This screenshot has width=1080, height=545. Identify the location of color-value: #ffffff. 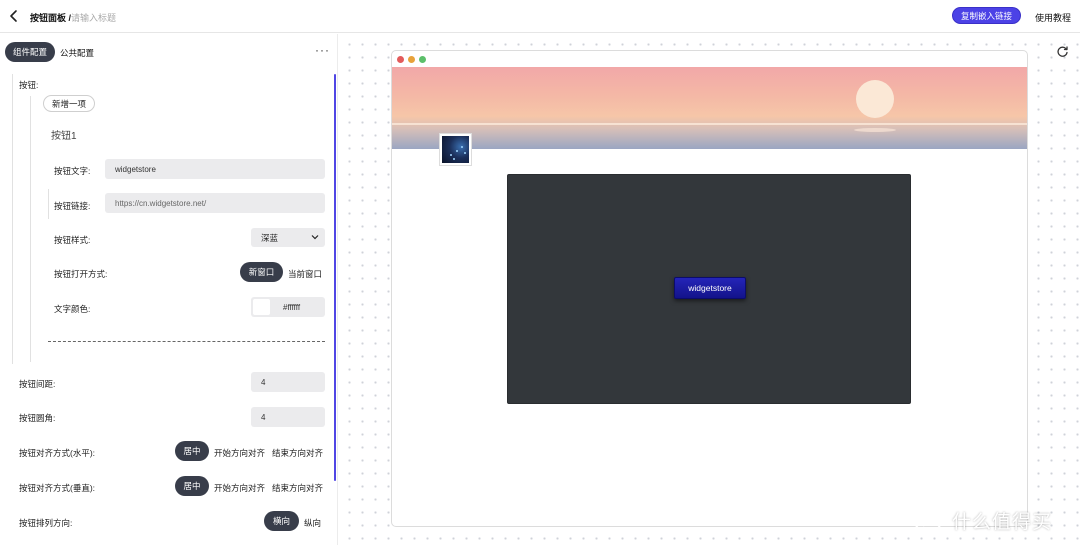
(292, 307).